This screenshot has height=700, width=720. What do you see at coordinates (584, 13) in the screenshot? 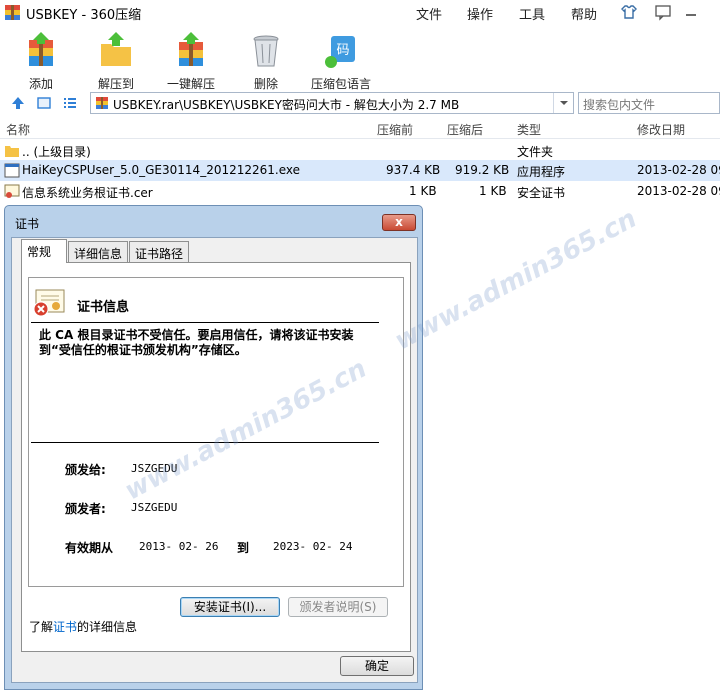
I see `menu-help: 帮助` at bounding box center [584, 13].